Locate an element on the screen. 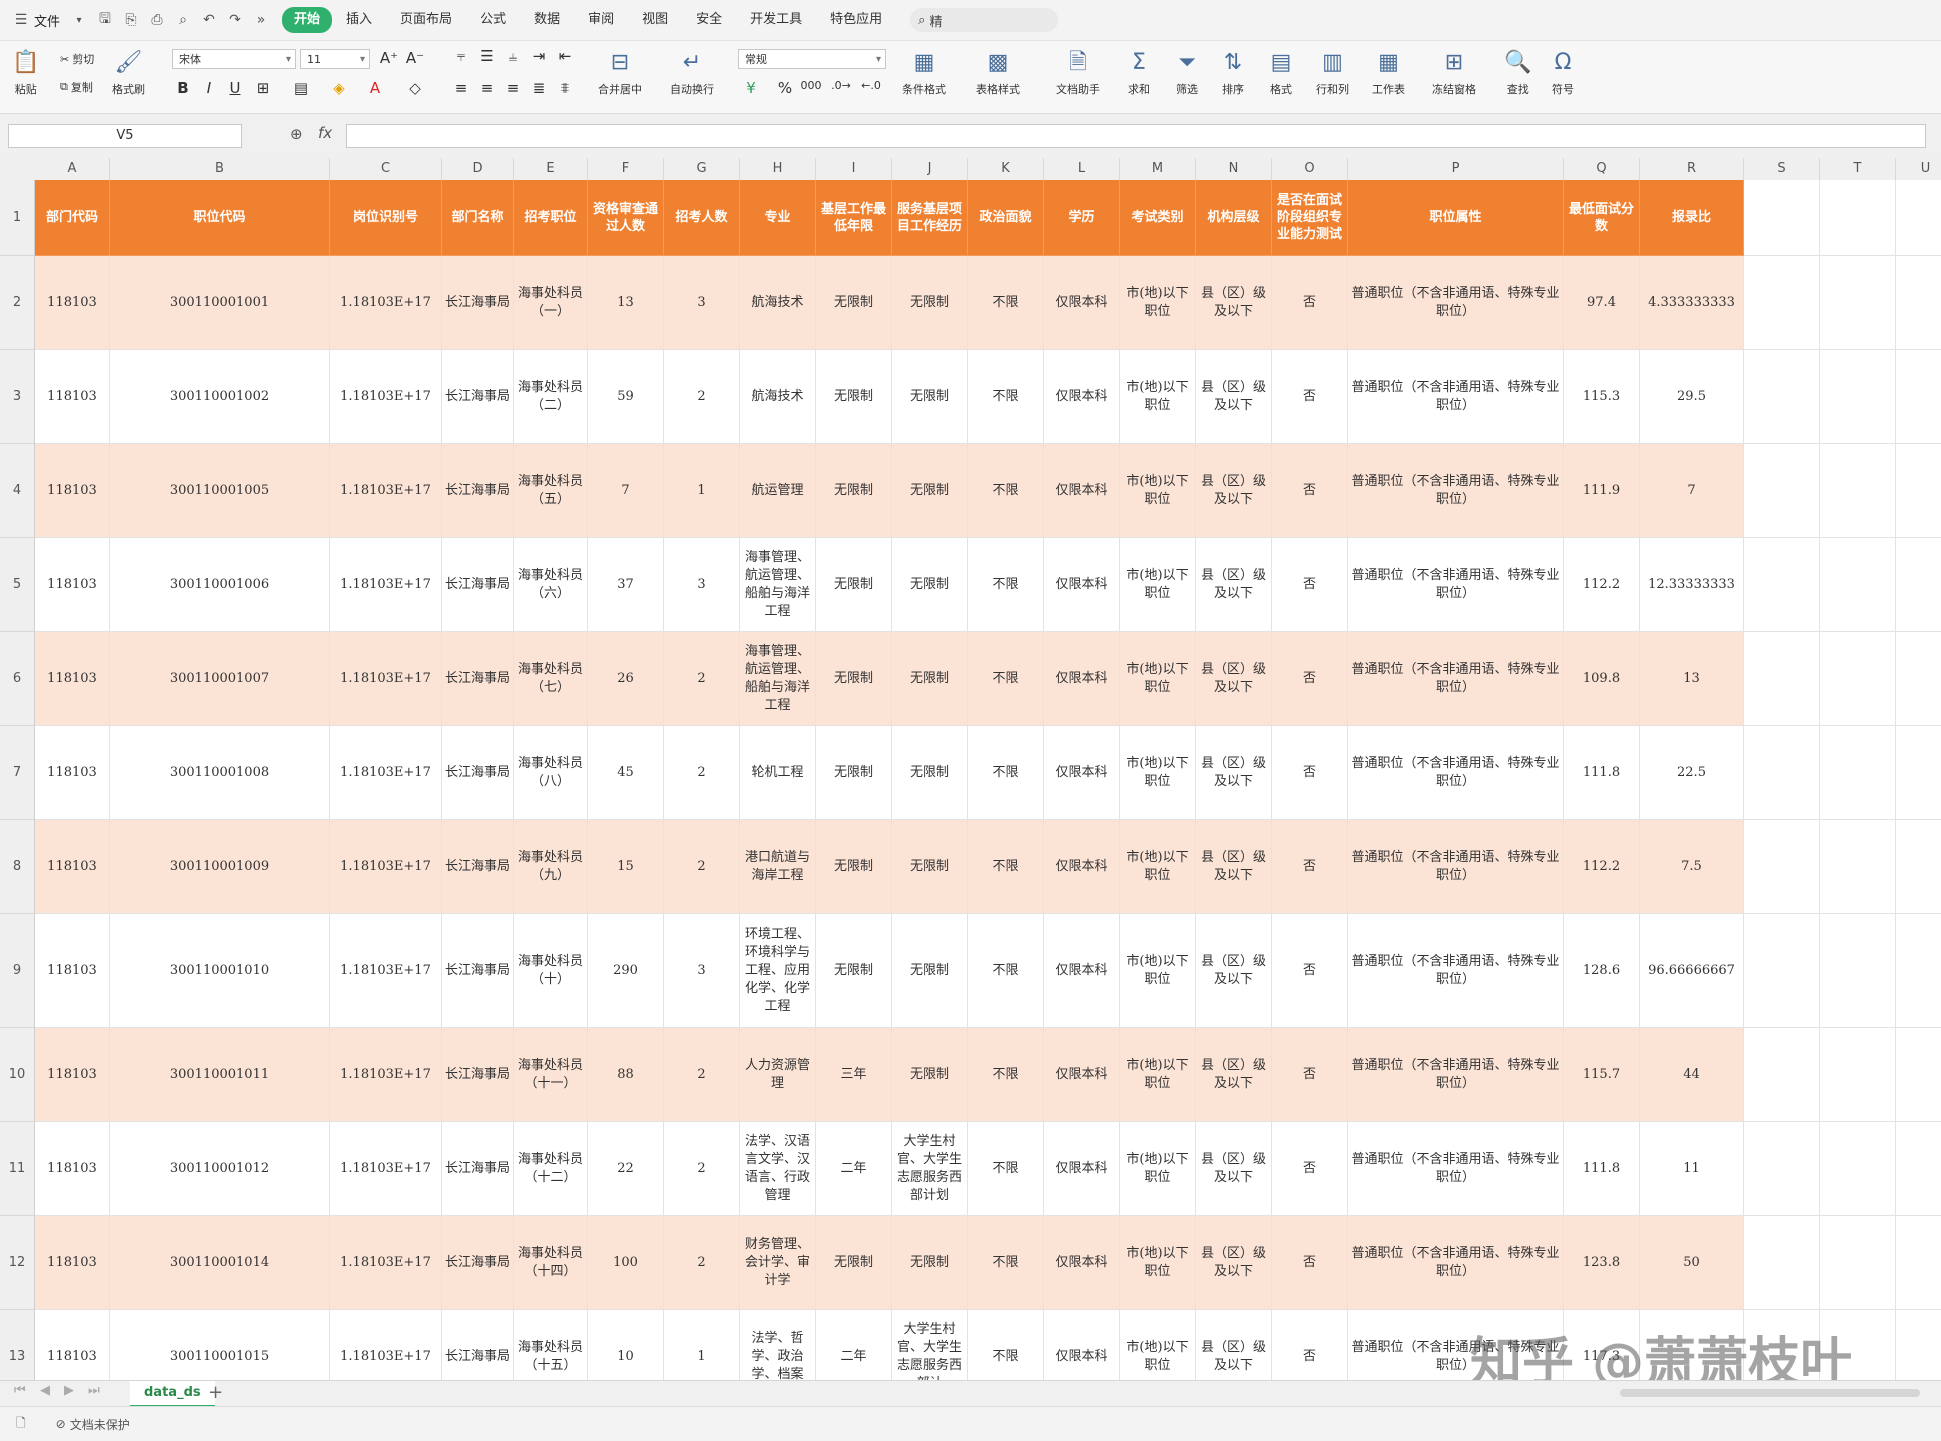  row-header: 11 is located at coordinates (17, 1169).